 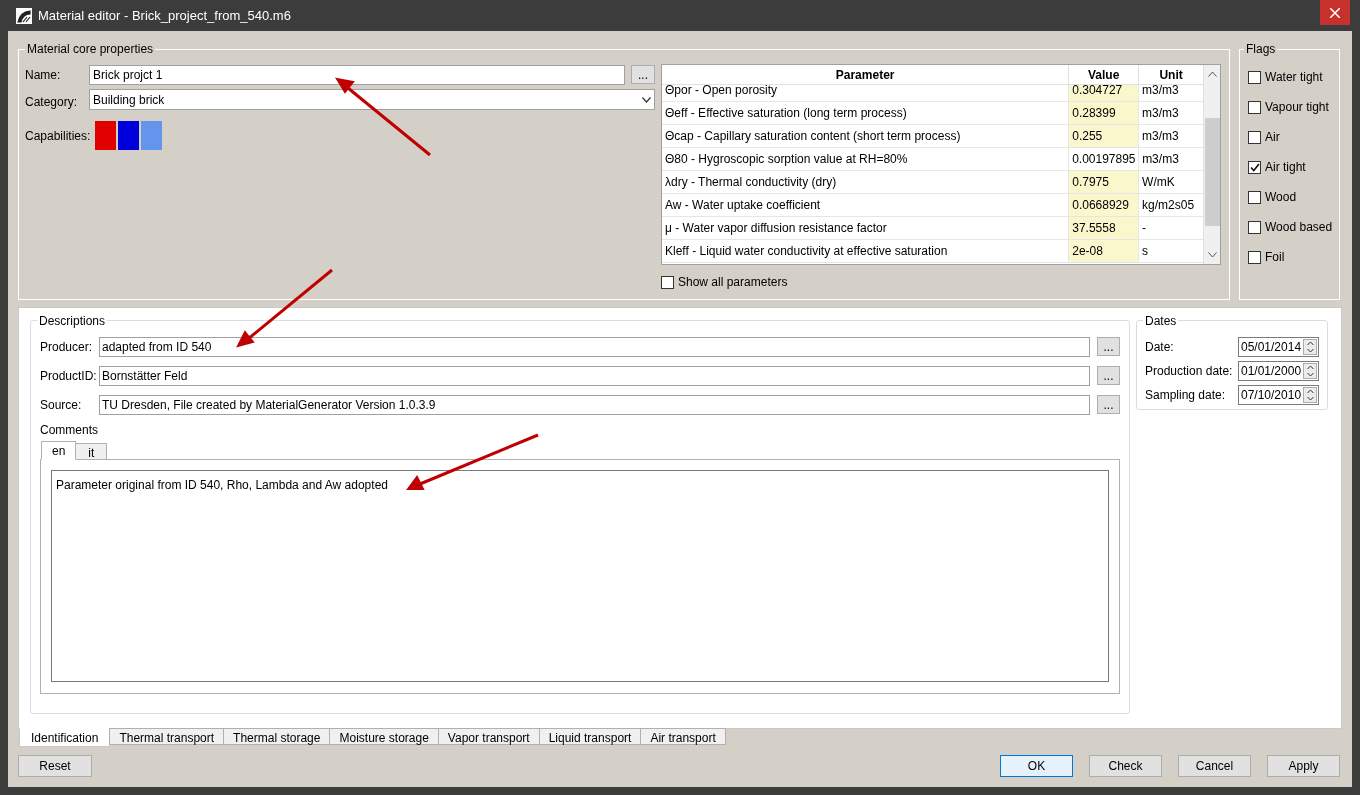 I want to click on dialog-button: Check, so click(x=1125, y=766).